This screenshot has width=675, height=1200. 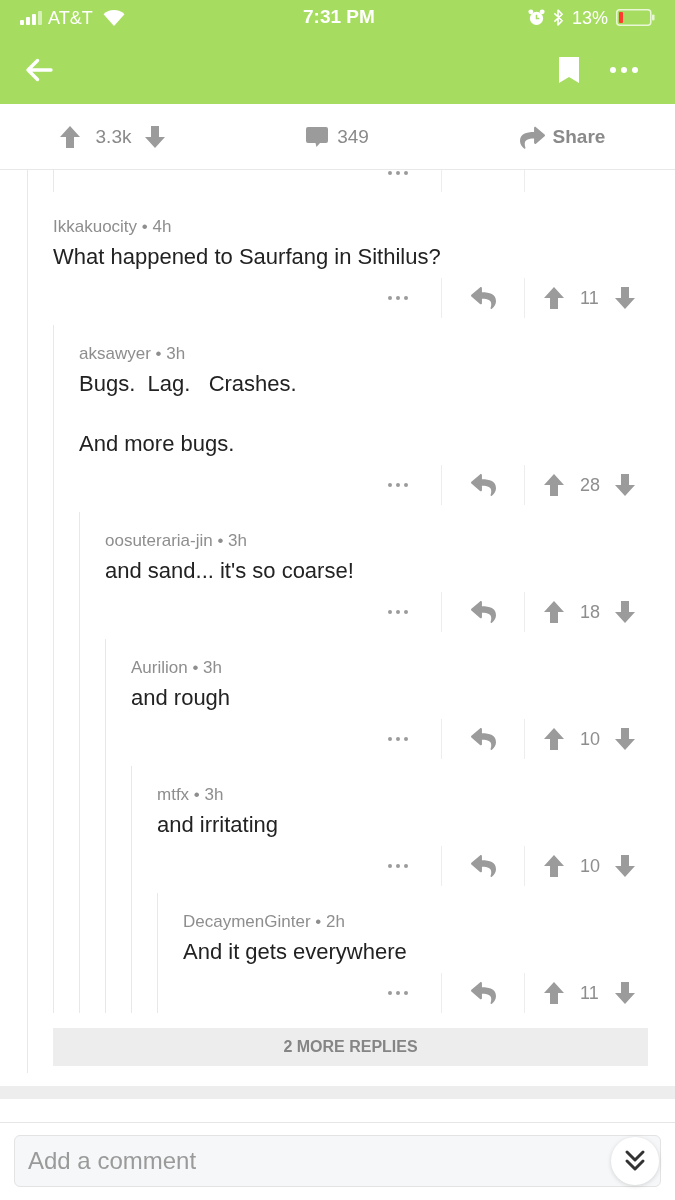 I want to click on comment-field: Add a comment, so click(x=337, y=1161).